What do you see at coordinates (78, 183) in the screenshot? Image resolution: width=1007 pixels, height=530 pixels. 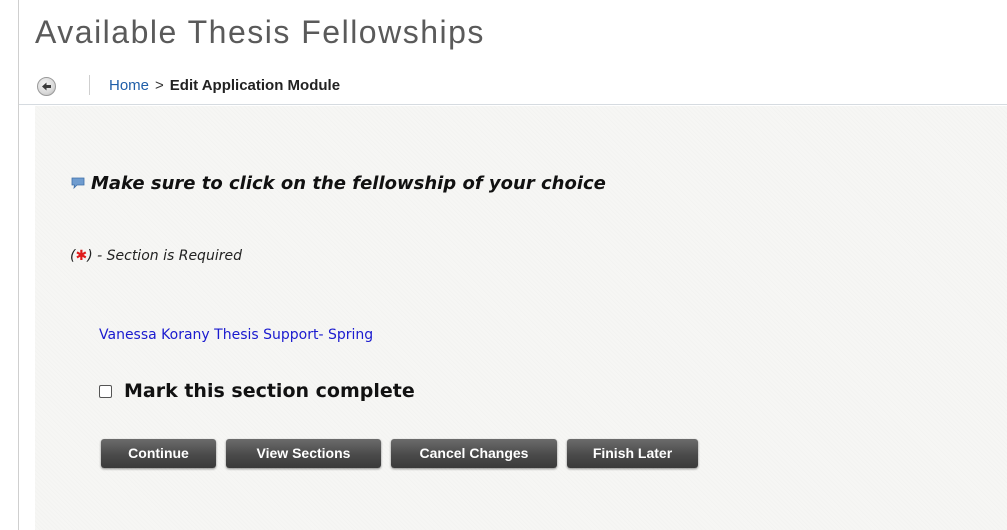 I see `speech-bubble-icon` at bounding box center [78, 183].